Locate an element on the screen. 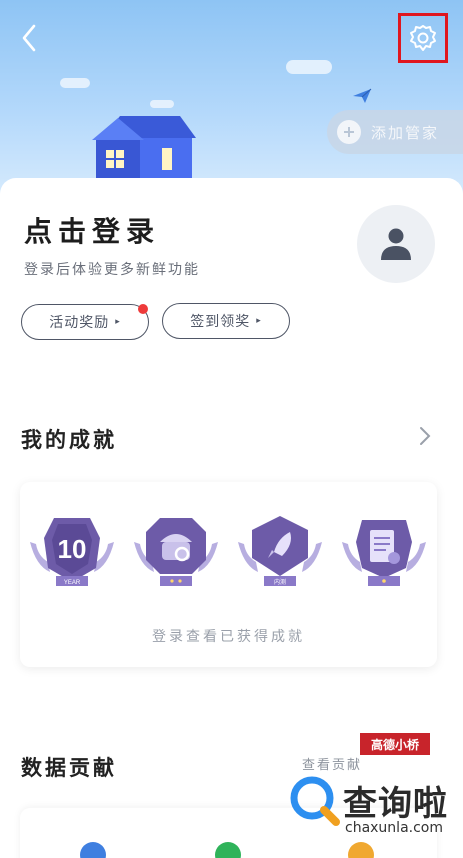 This screenshot has width=463, height=858. detective-badge-icon is located at coordinates (176, 552).